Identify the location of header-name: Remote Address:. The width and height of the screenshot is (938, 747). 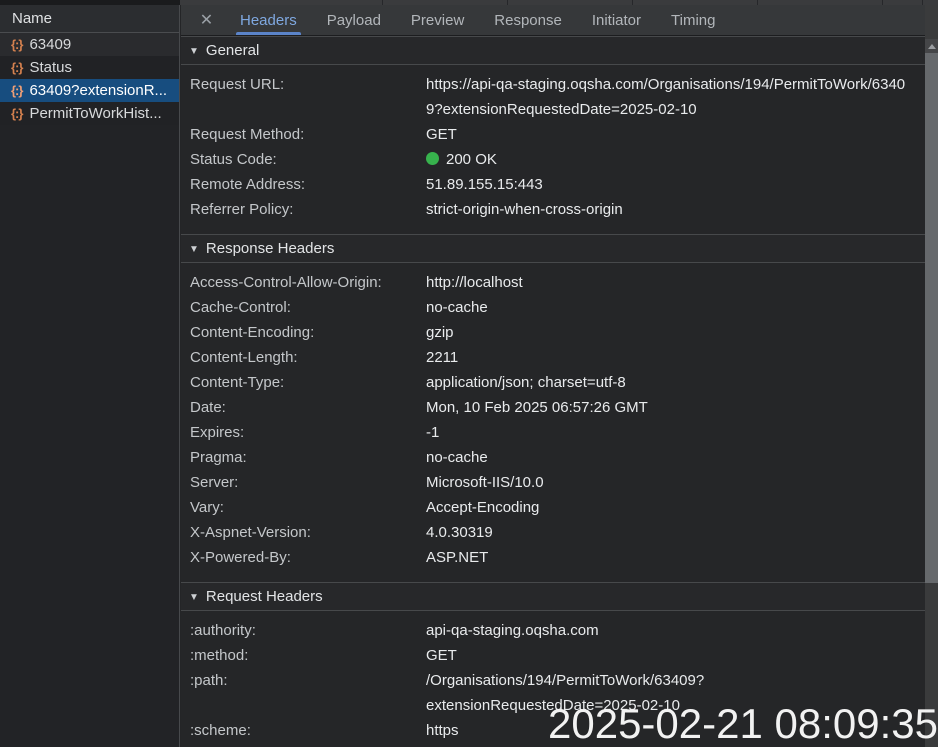
(248, 184).